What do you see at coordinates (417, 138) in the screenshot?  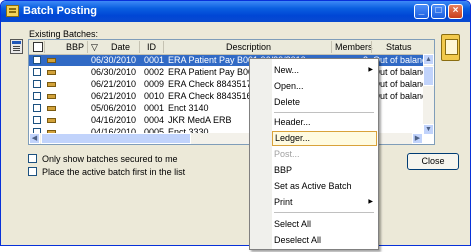 I see `scroll-right-icon: ▶` at bounding box center [417, 138].